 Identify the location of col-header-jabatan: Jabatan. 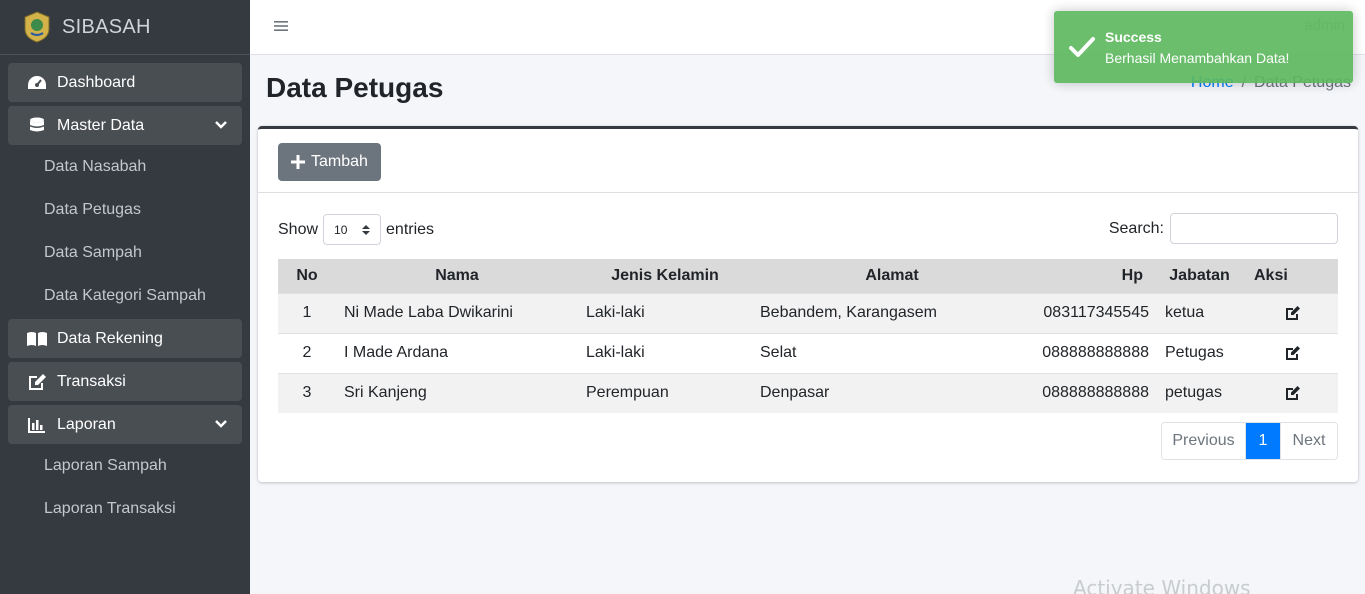
(1199, 276).